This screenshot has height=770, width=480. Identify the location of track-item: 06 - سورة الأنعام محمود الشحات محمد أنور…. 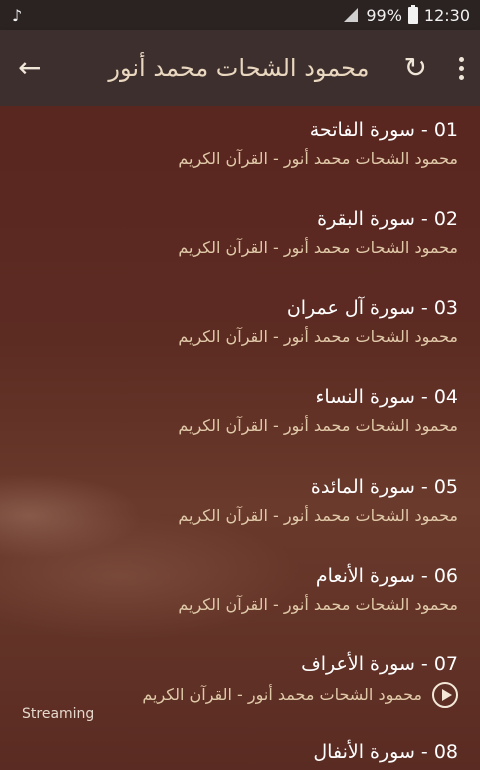
(248, 590).